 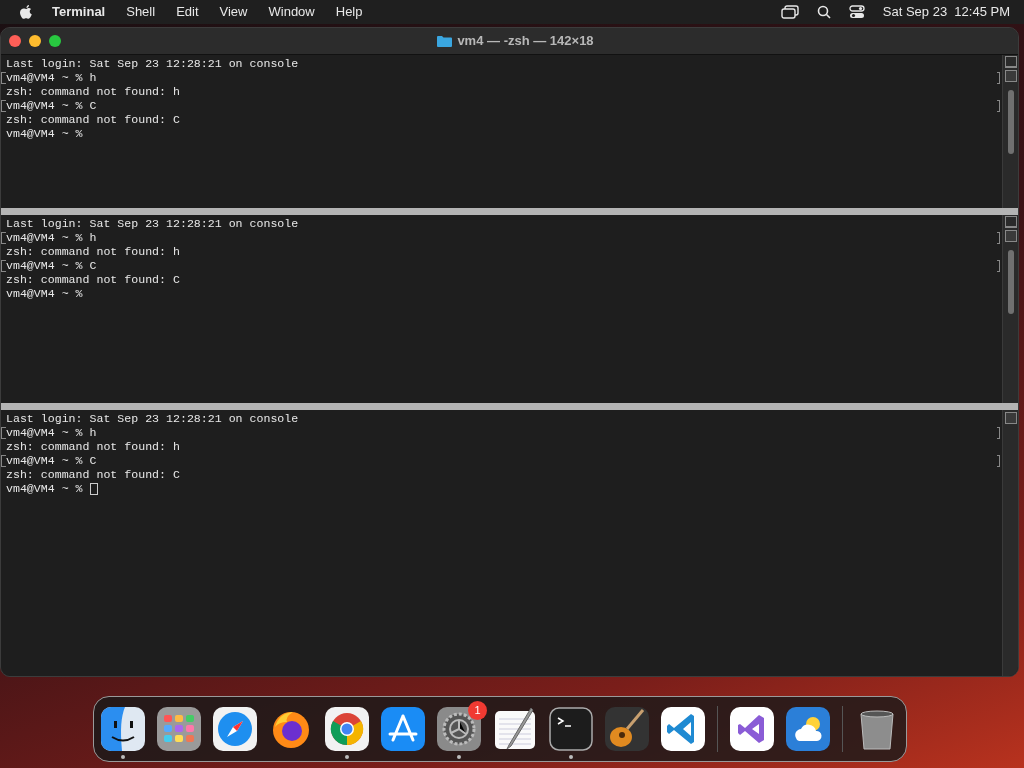 What do you see at coordinates (187, 12) in the screenshot?
I see `menu-item: Edit` at bounding box center [187, 12].